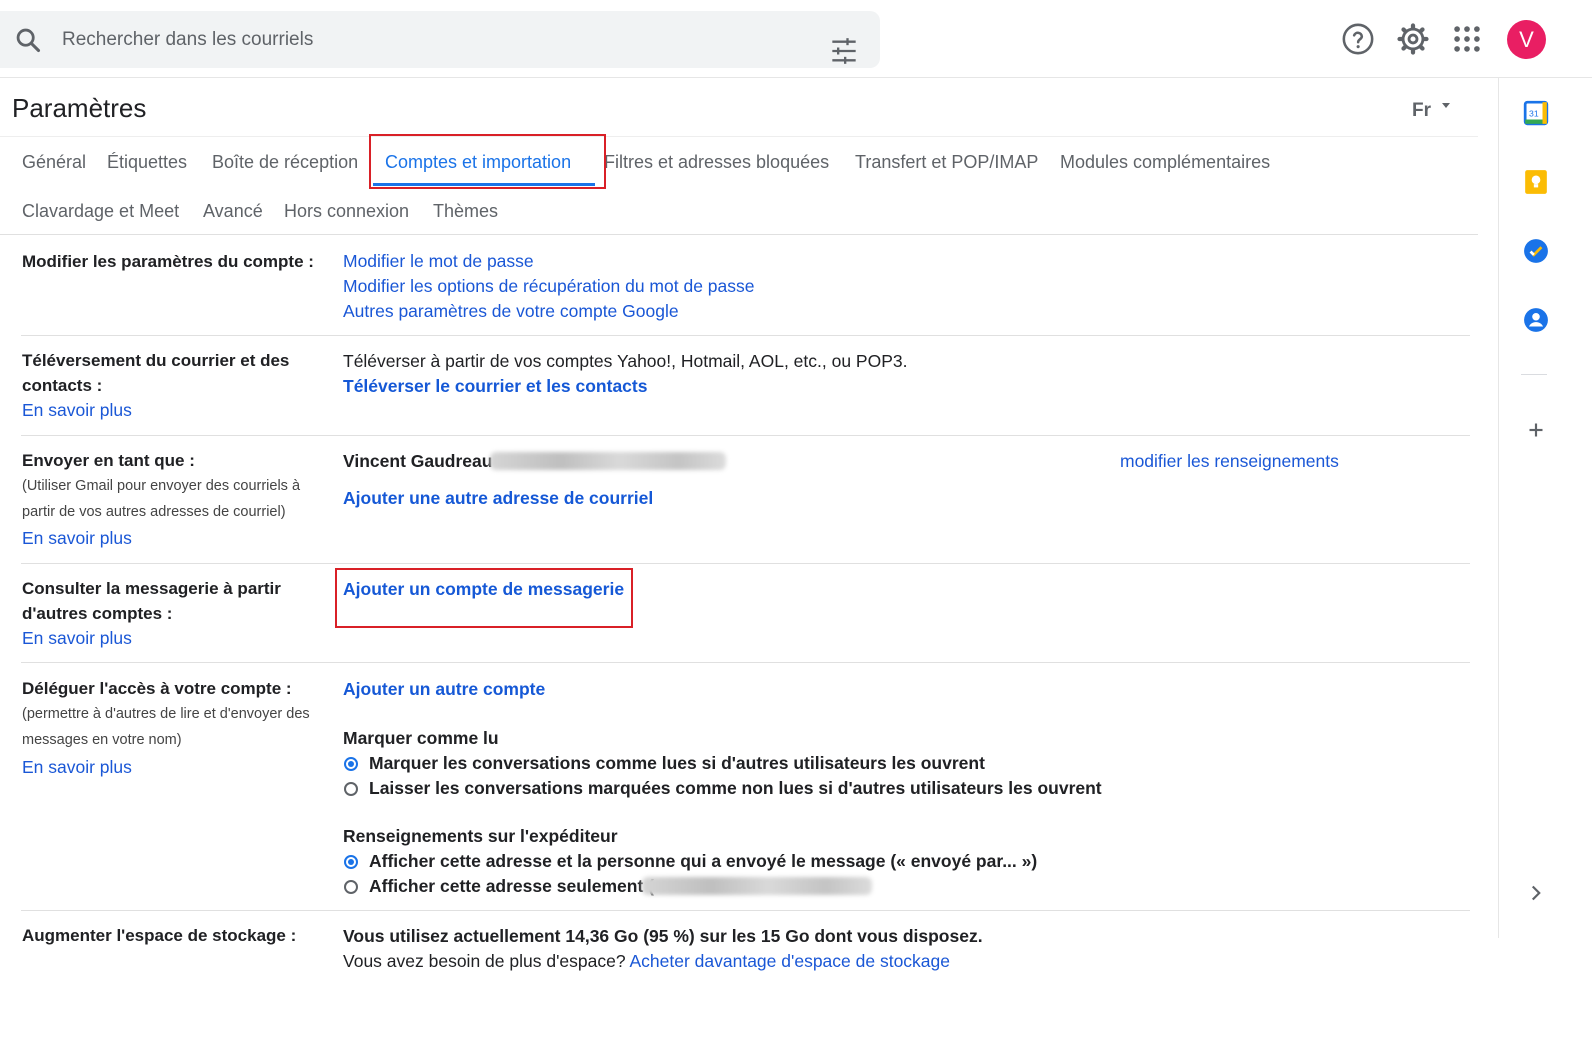 The width and height of the screenshot is (1592, 1039). What do you see at coordinates (1467, 39) in the screenshot?
I see `apps-grid-icon` at bounding box center [1467, 39].